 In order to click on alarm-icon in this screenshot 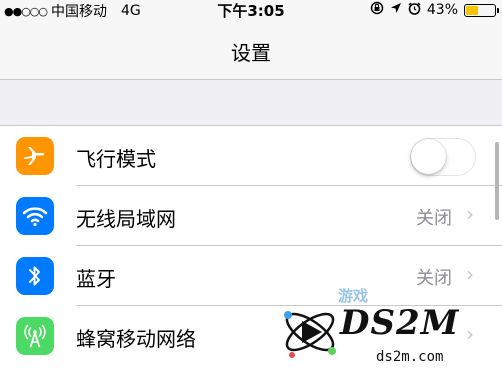, I will do `click(414, 10)`.